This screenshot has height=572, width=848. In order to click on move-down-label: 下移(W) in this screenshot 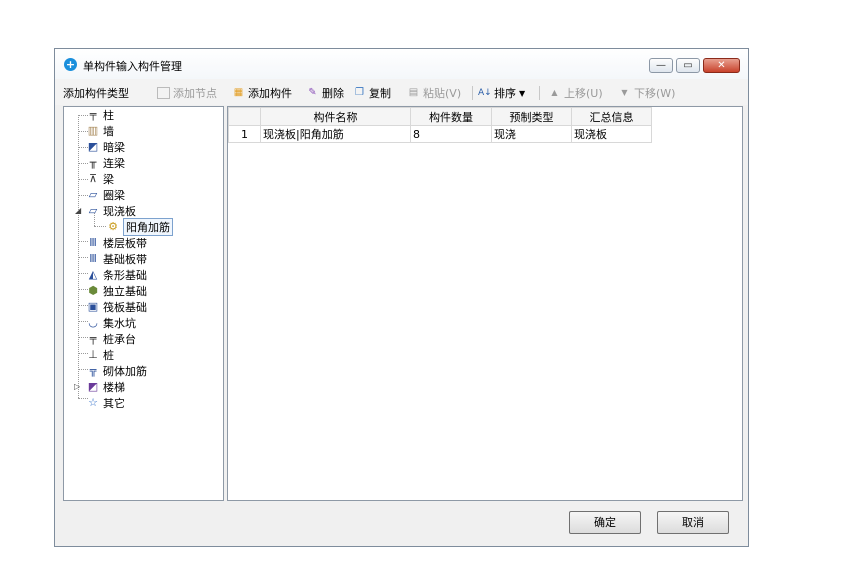, I will do `click(655, 93)`.